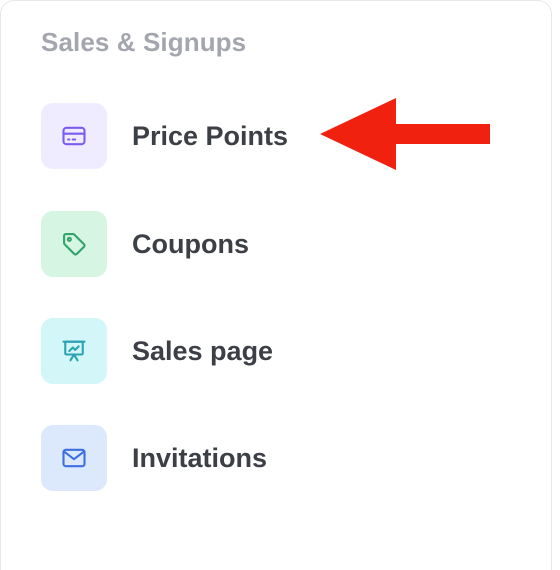  I want to click on menu-item-label: Coupons, so click(190, 244).